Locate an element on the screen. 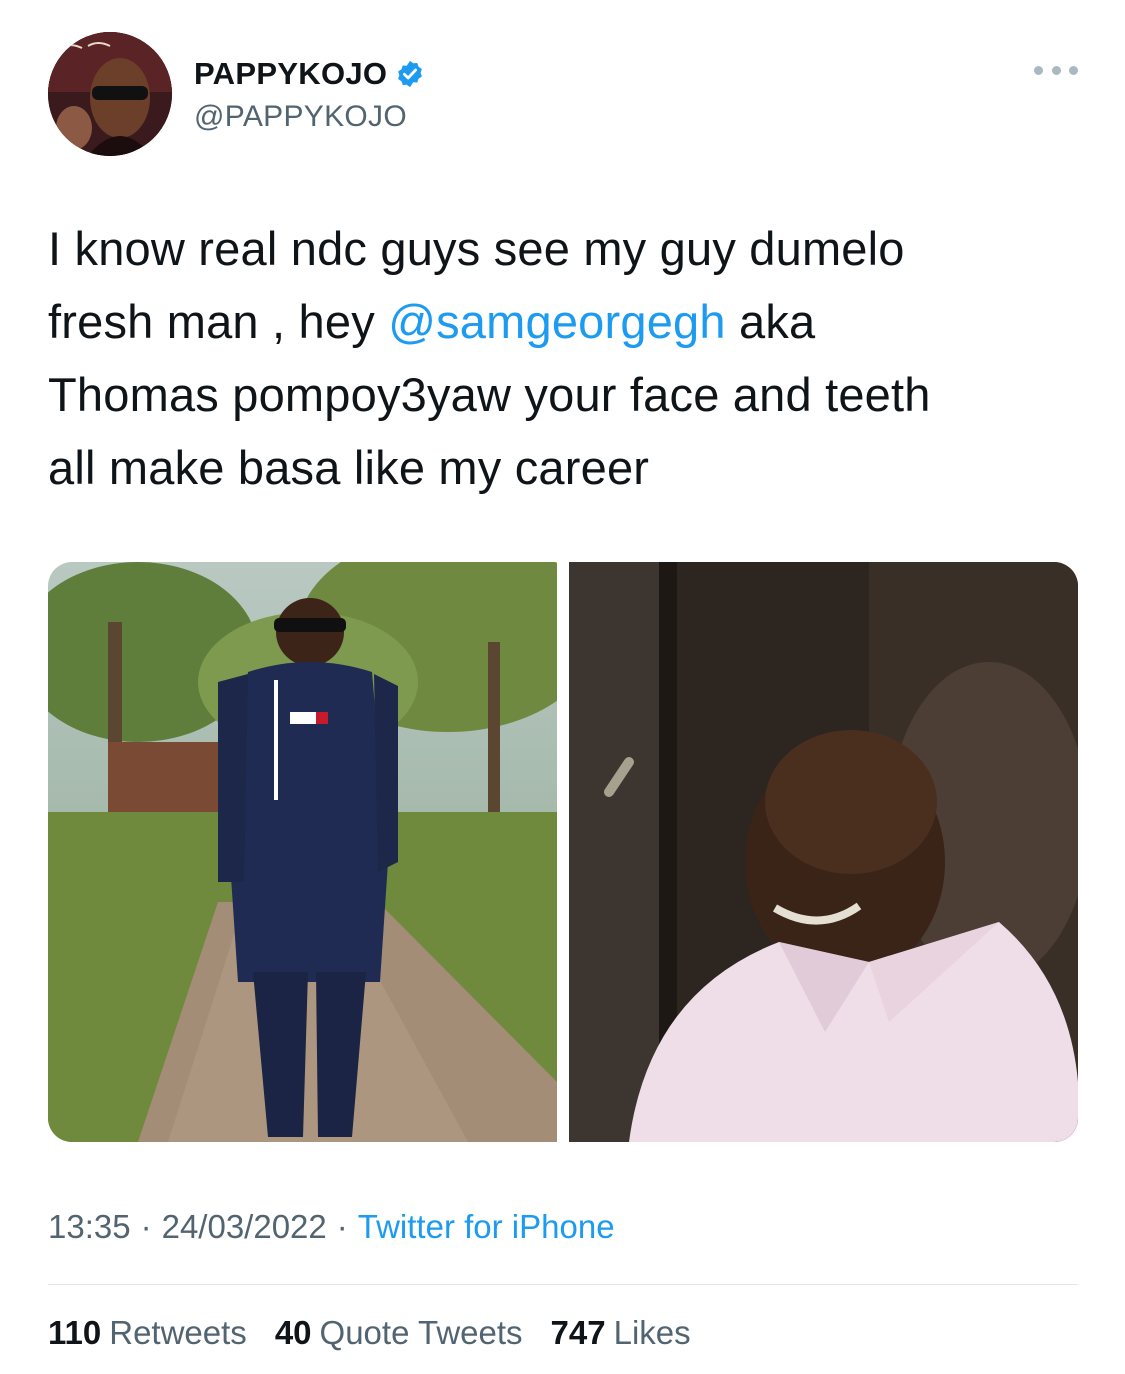 Image resolution: width=1125 pixels, height=1374 pixels. tweet-text-fragment: fresh man , hey is located at coordinates (218, 321).